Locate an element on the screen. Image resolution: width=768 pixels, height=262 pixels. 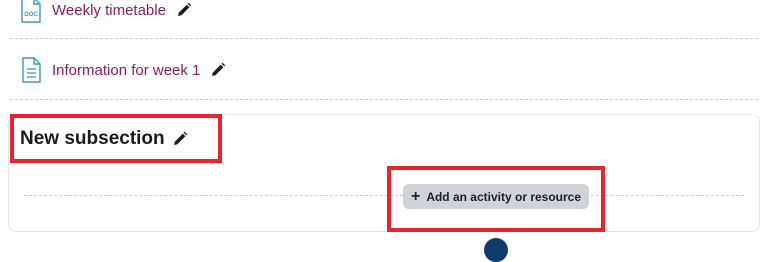
highlight-box-subsection-title is located at coordinates (116, 138).